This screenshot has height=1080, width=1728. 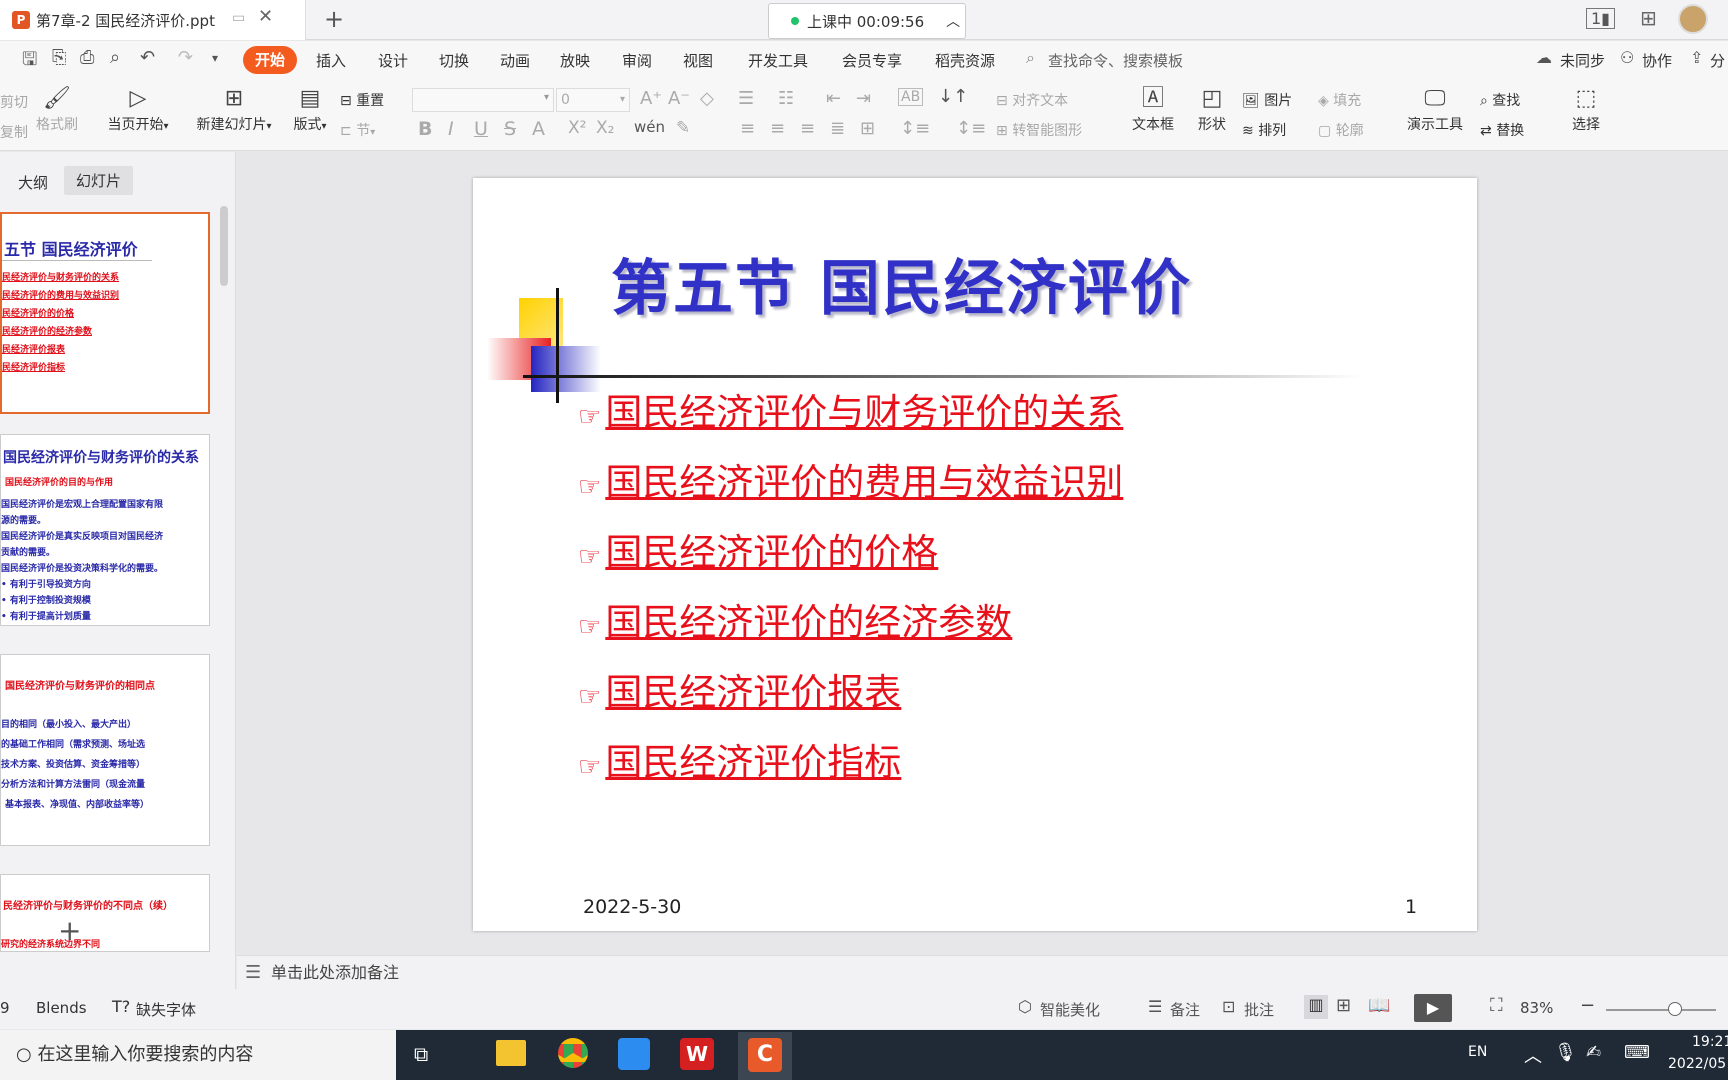 What do you see at coordinates (1039, 130) in the screenshot?
I see `smart-shape-button: ⊞ 转智能图形` at bounding box center [1039, 130].